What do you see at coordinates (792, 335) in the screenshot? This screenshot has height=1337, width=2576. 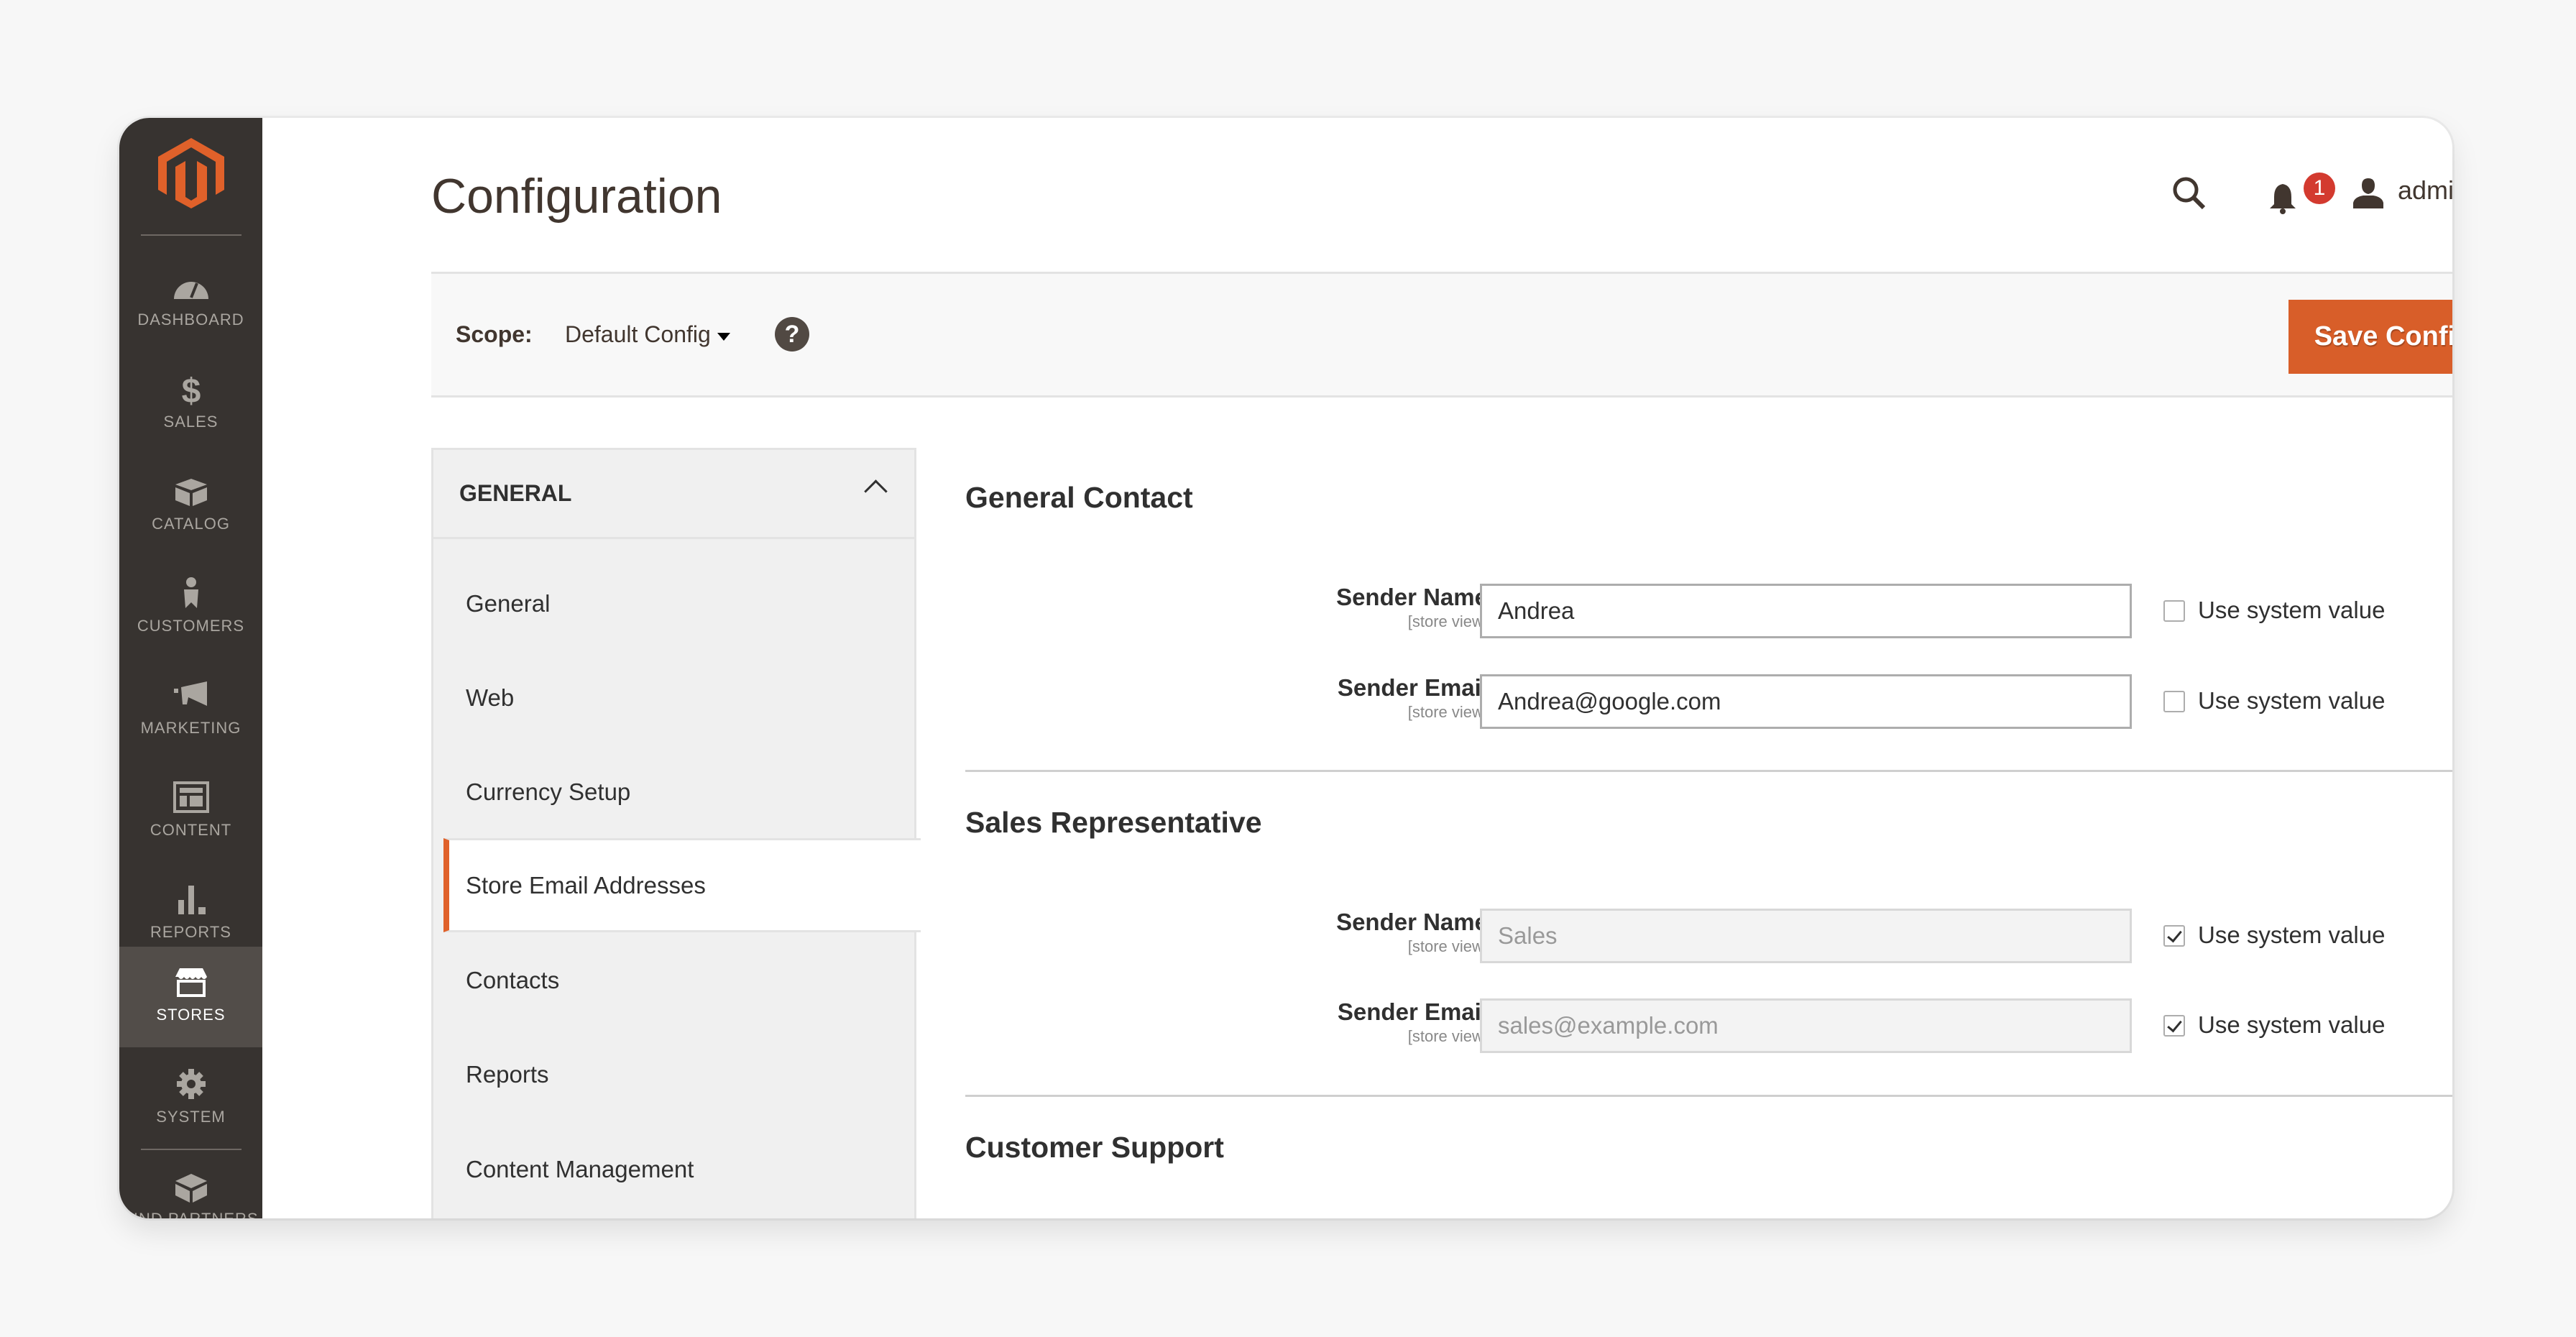 I see `help-icon: ?` at bounding box center [792, 335].